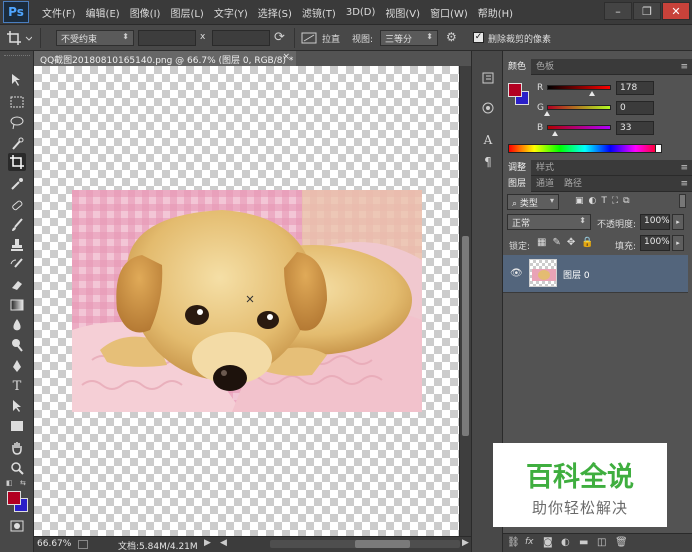 The width and height of the screenshot is (692, 552). I want to click on menu-select: 选择(S), so click(275, 12).